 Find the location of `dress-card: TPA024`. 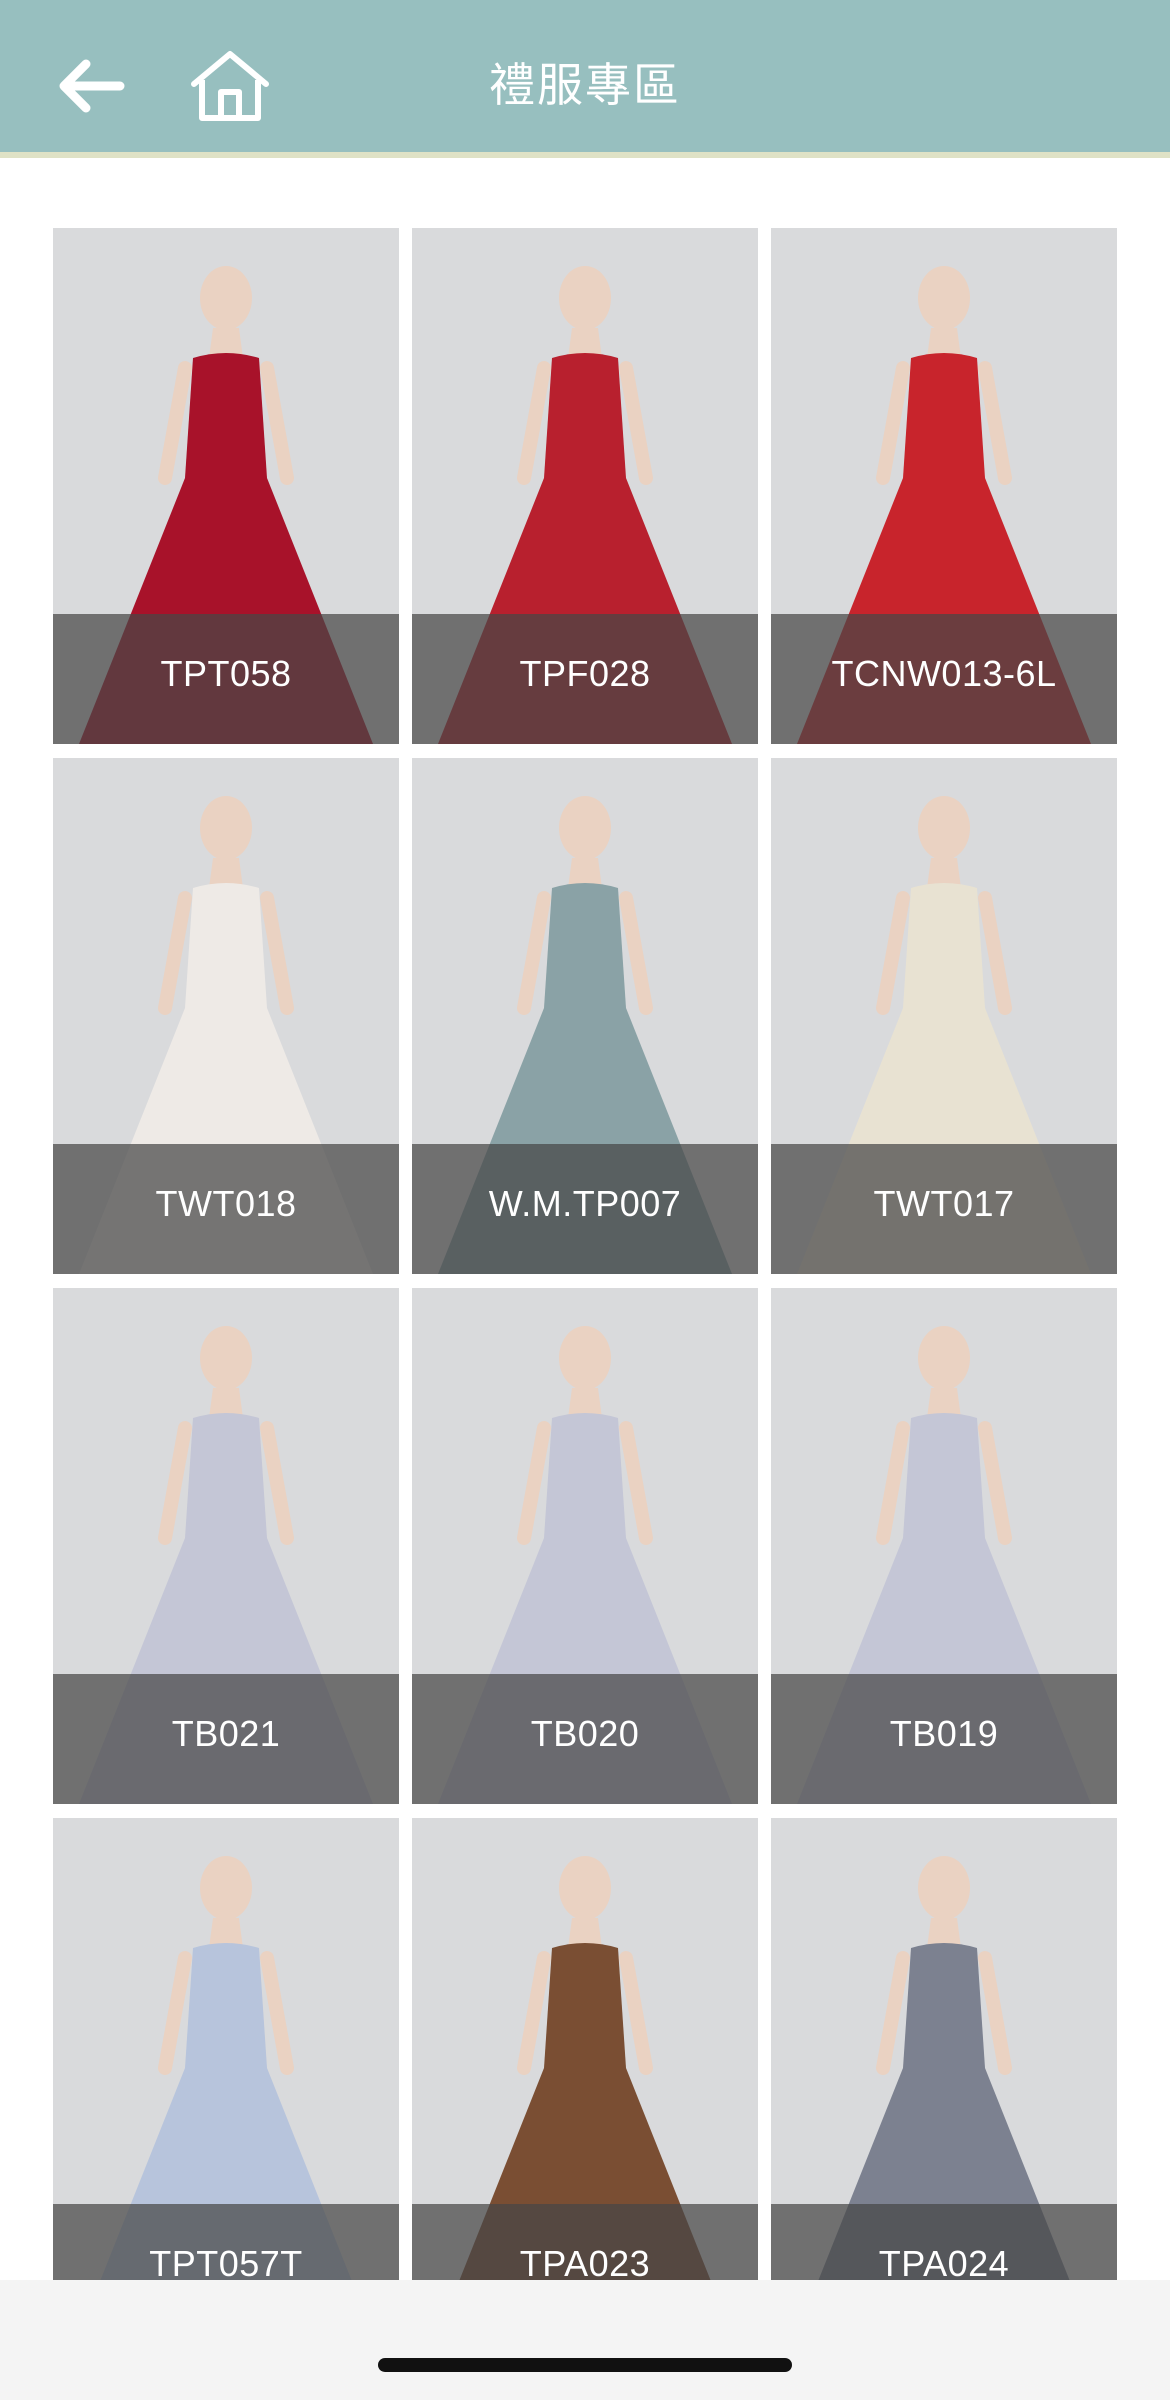

dress-card: TPA024 is located at coordinates (944, 2076).